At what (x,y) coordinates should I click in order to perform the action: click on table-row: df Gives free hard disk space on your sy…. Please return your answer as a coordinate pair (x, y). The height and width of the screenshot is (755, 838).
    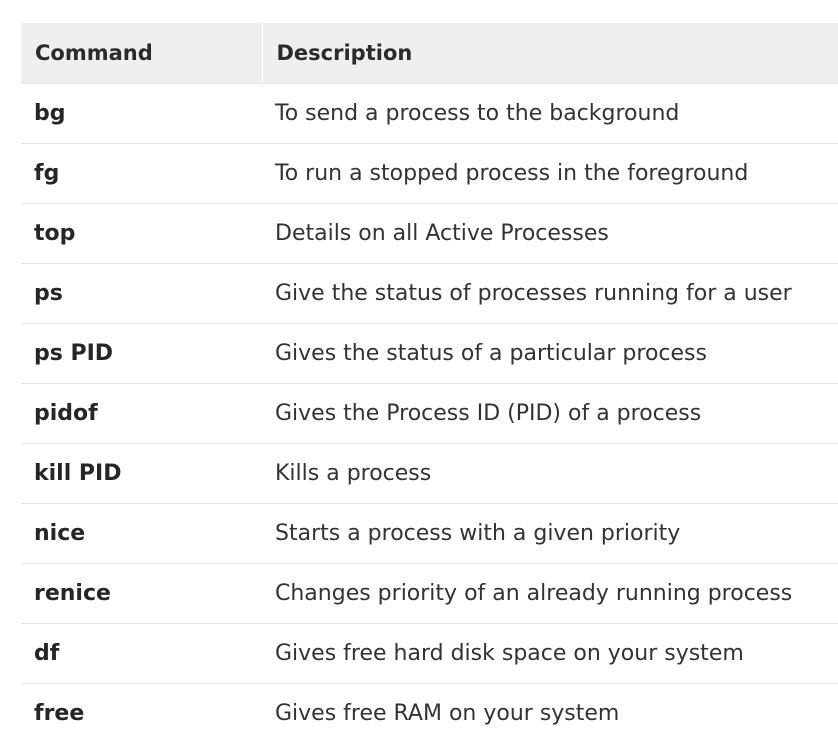
    Looking at the image, I should click on (429, 653).